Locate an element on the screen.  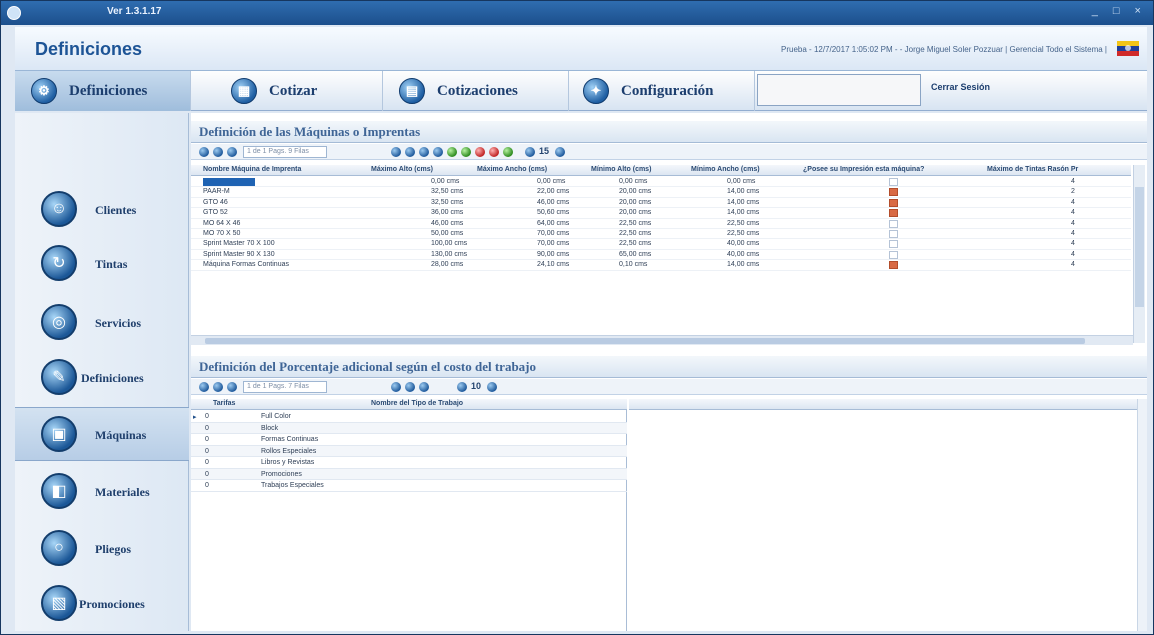
flag-icon is located at coordinates (1128, 48).